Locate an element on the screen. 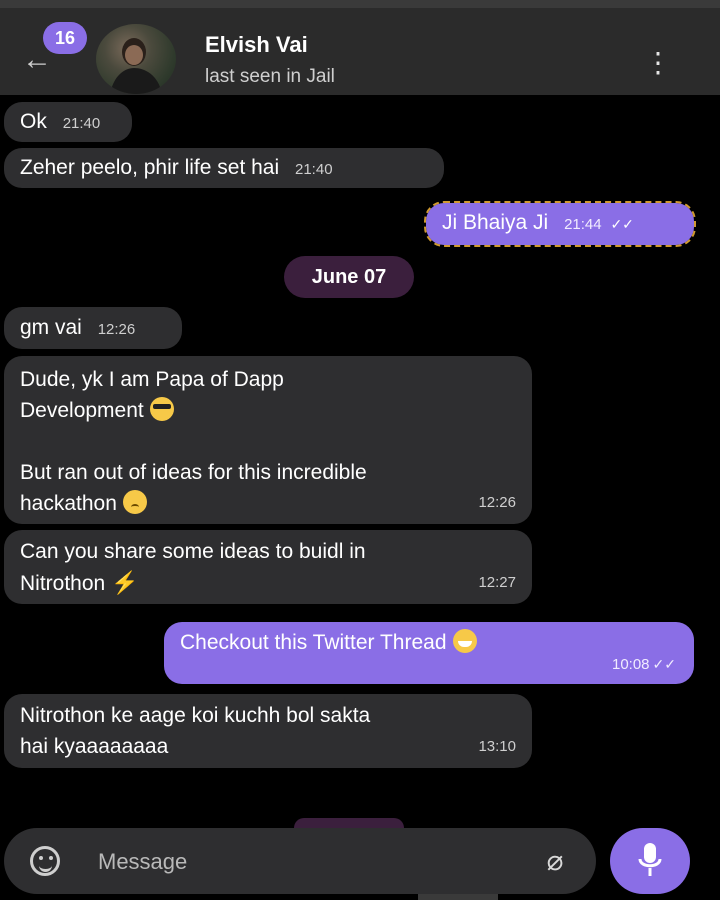 The image size is (720, 900). more-options-button: ⋮ is located at coordinates (658, 63).